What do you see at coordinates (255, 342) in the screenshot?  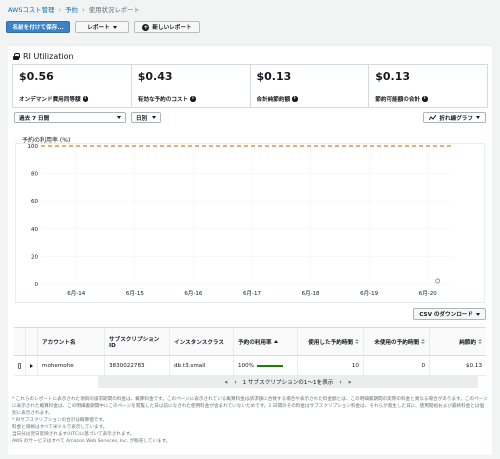 I see `header-utilization-label: 予約の利用率` at bounding box center [255, 342].